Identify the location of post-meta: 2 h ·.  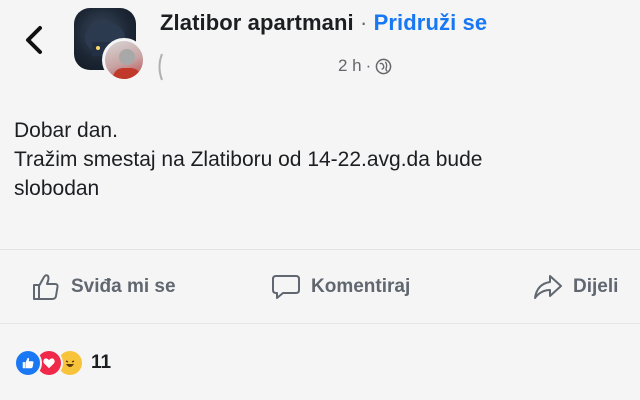
(365, 66).